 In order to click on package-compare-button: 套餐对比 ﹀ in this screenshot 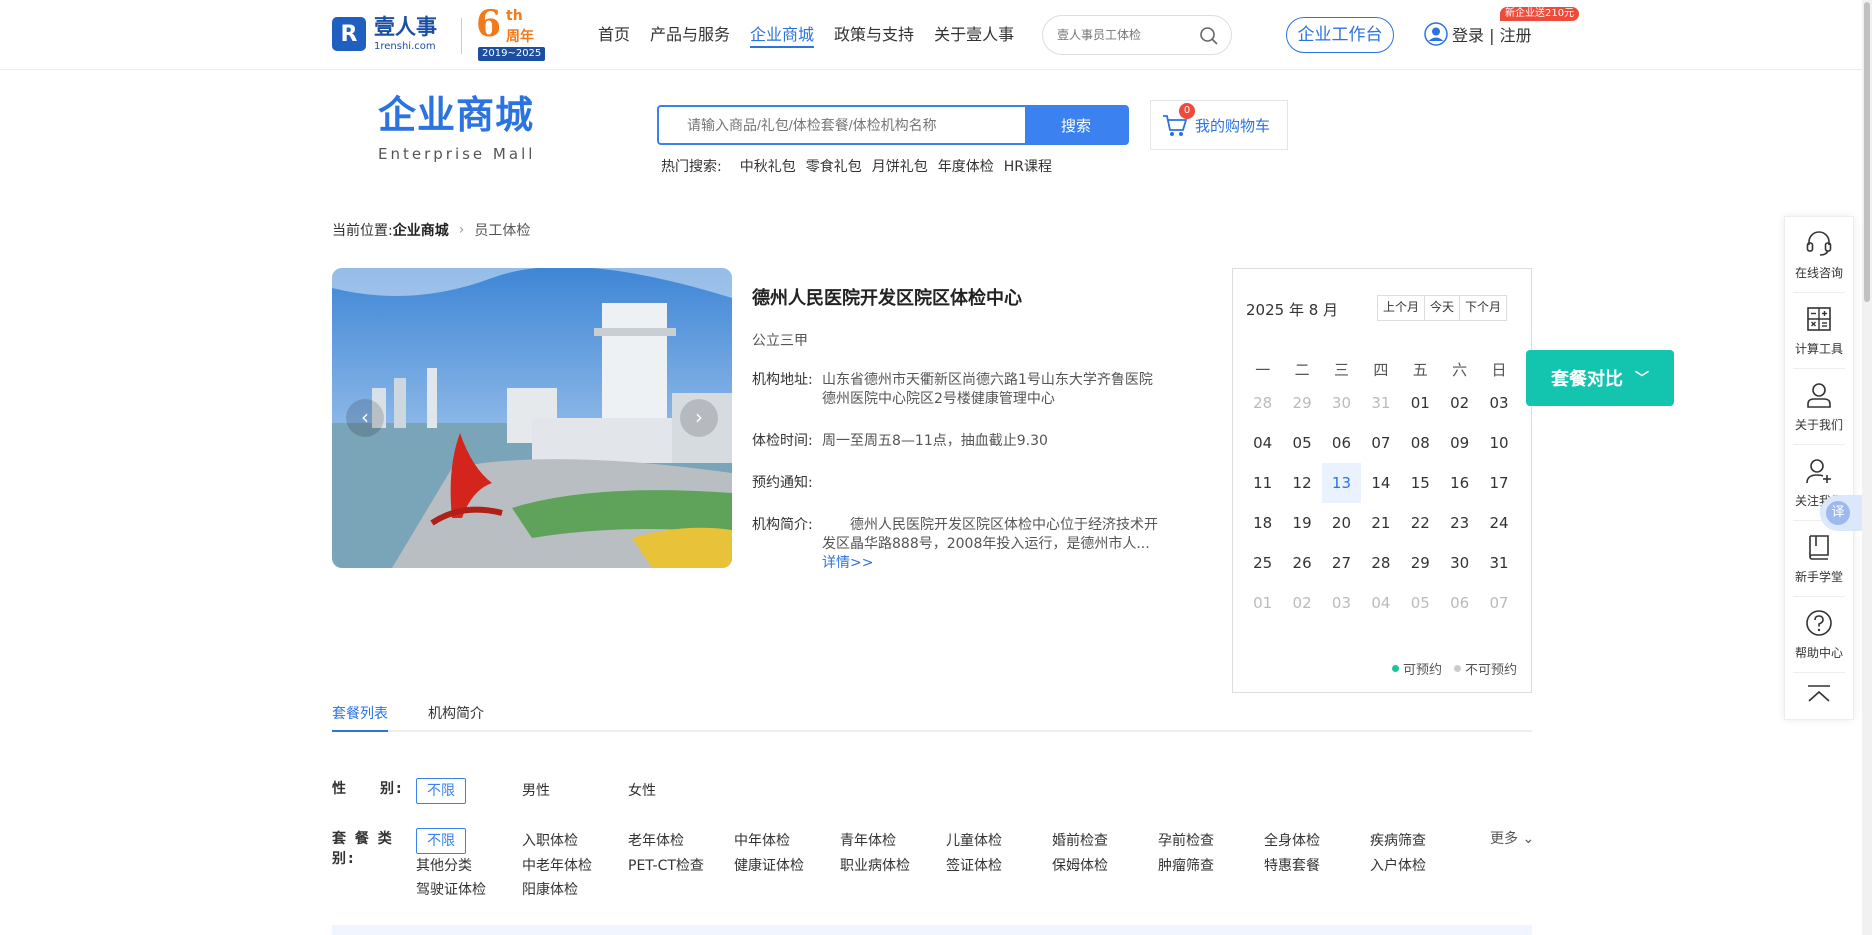, I will do `click(1600, 378)`.